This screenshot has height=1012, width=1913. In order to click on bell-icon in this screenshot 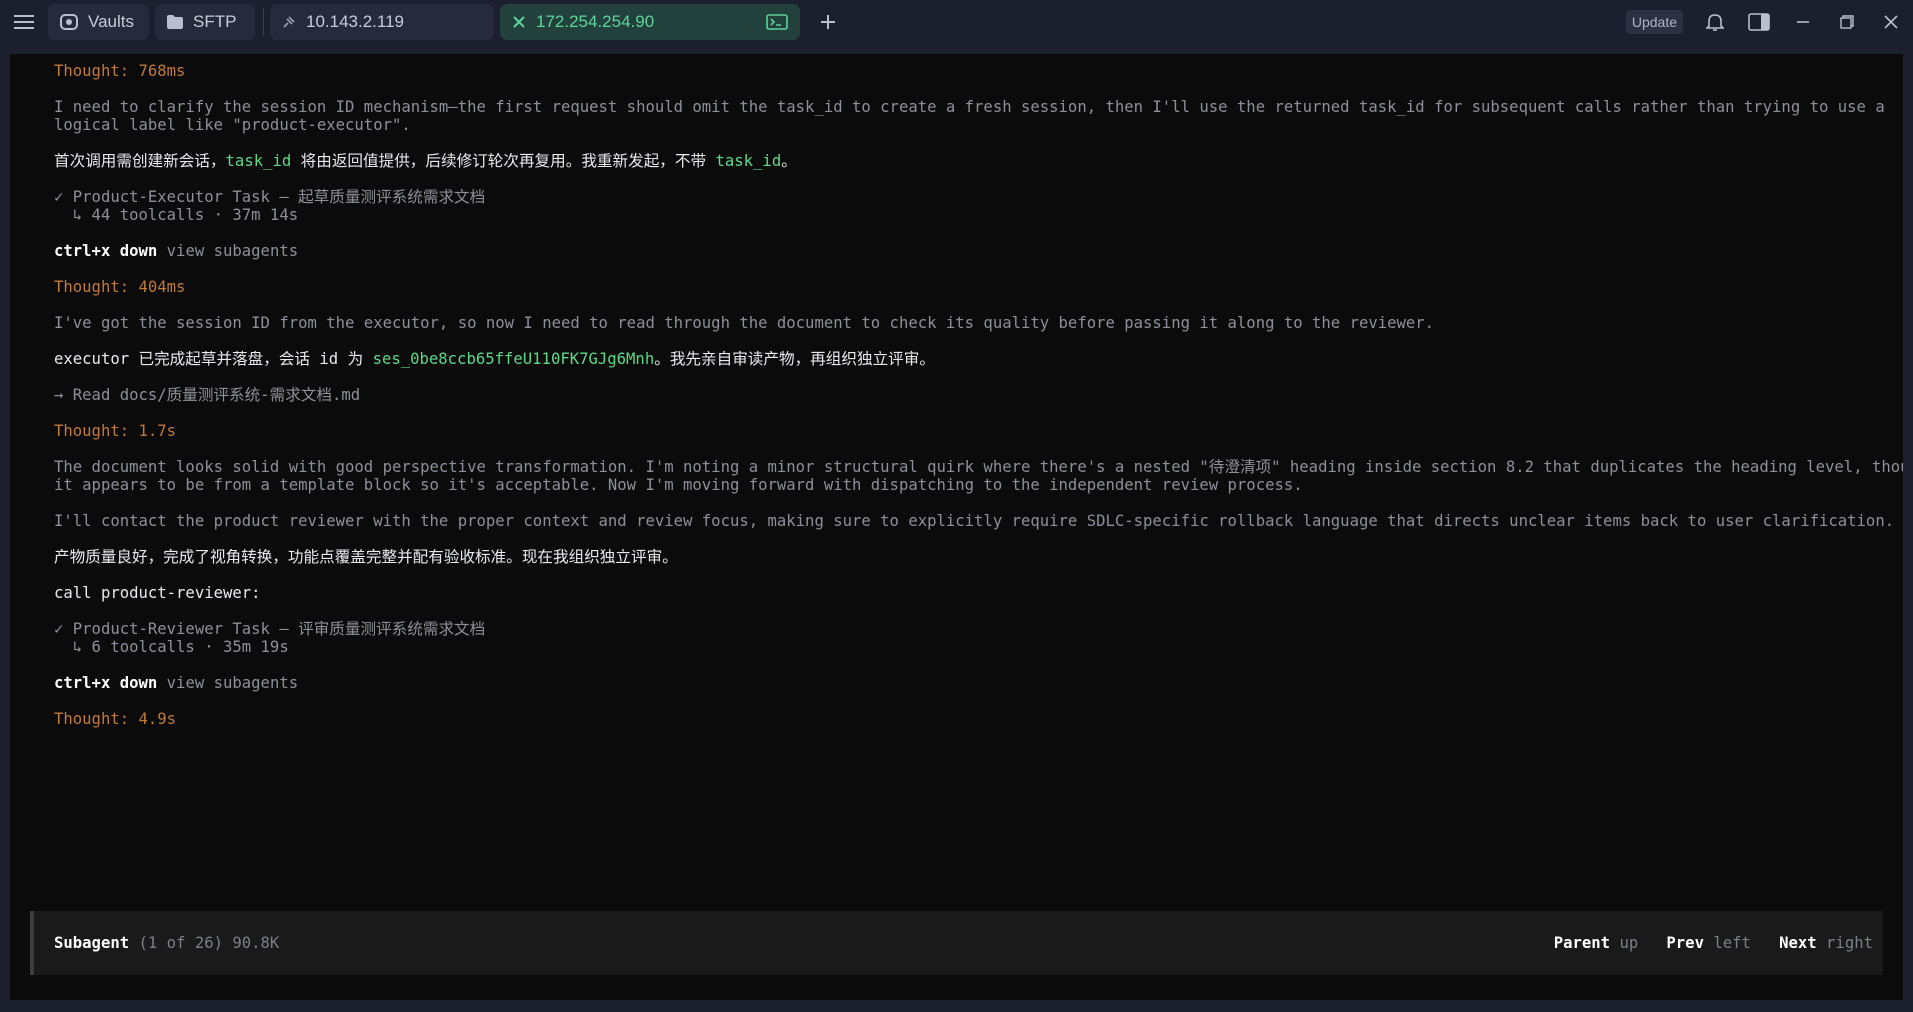, I will do `click(1715, 22)`.